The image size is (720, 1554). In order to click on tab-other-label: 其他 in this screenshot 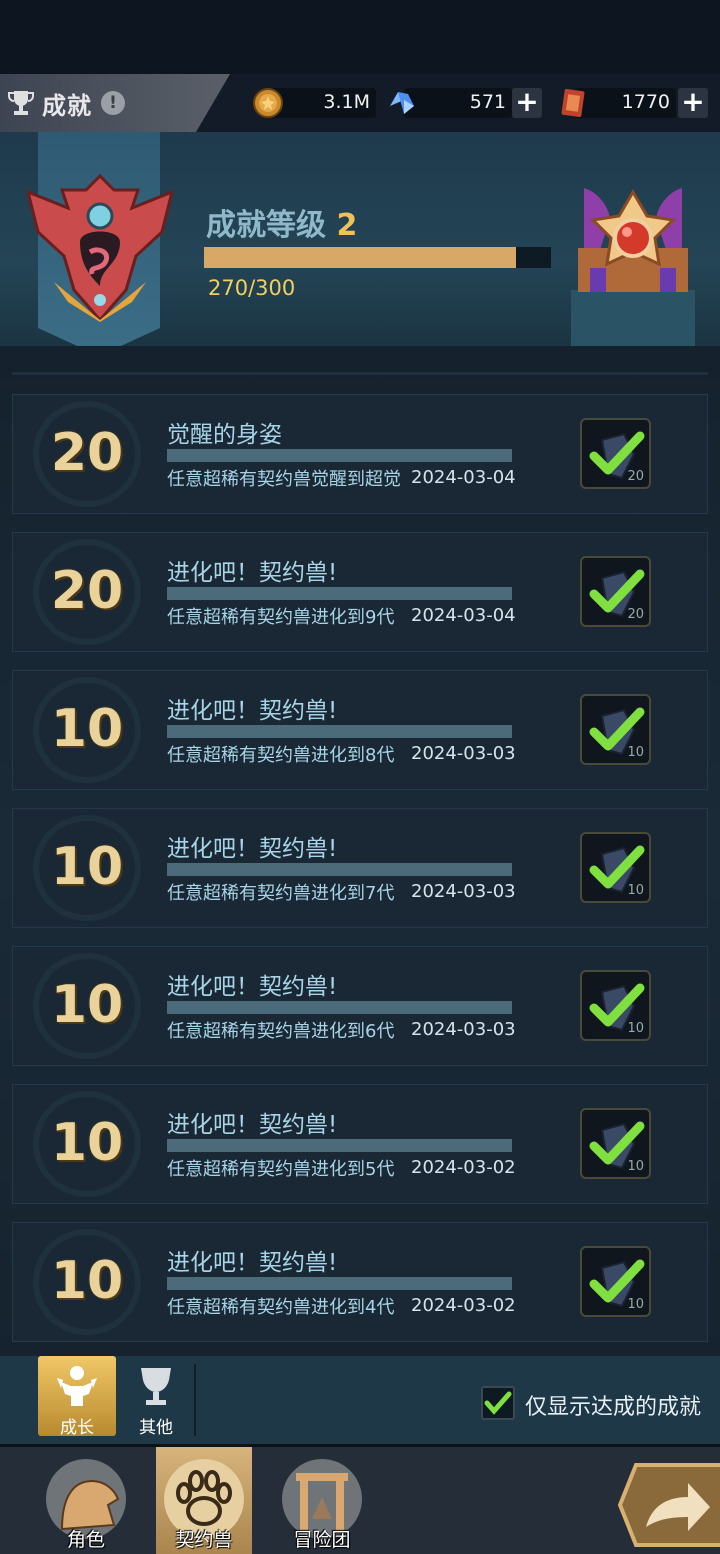, I will do `click(156, 1428)`.